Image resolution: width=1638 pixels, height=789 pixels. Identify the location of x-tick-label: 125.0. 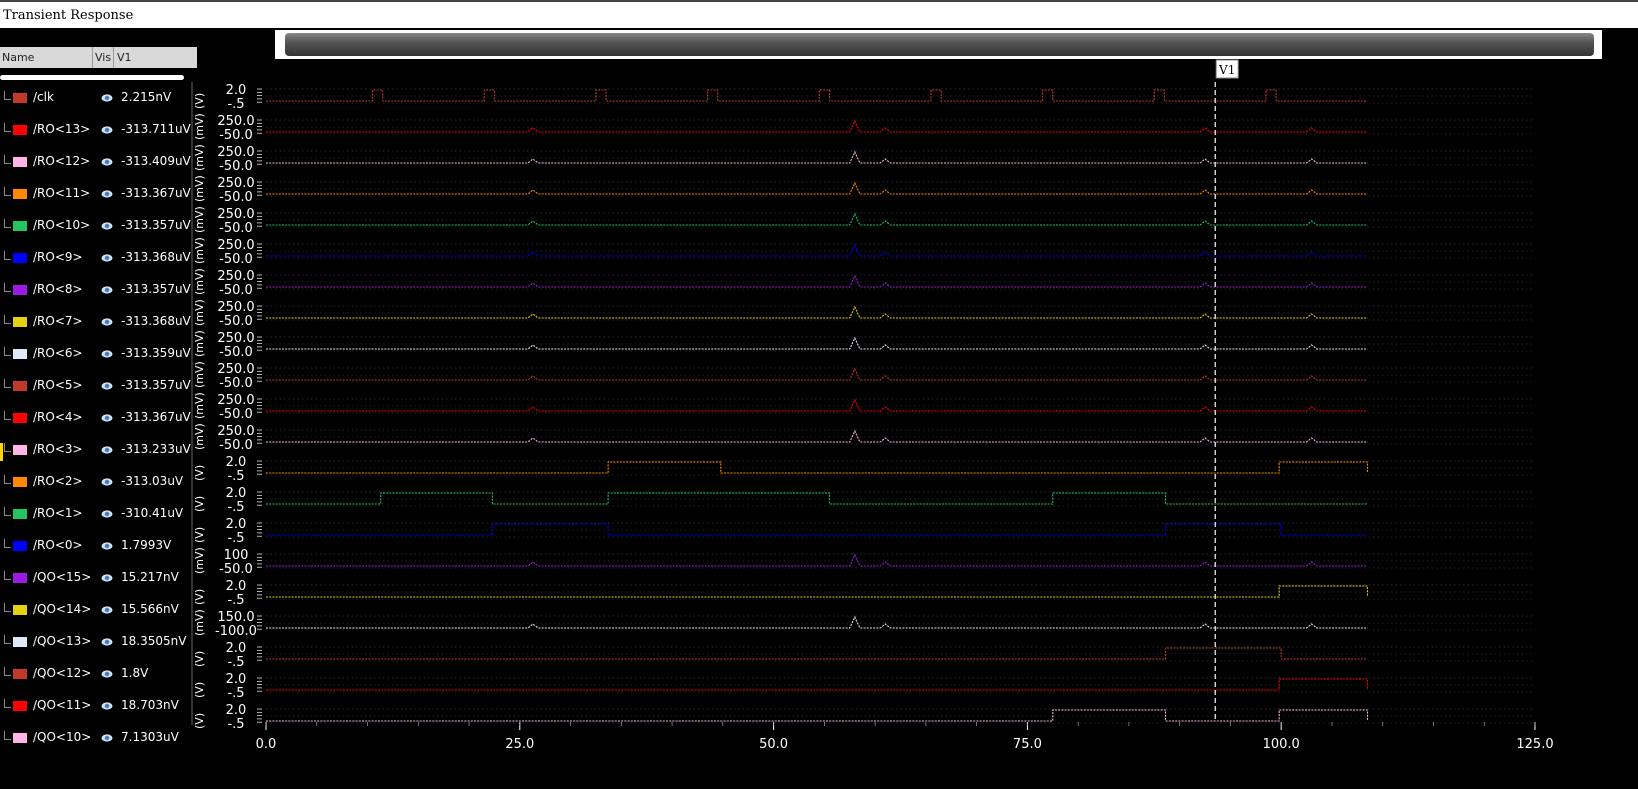
(1534, 744).